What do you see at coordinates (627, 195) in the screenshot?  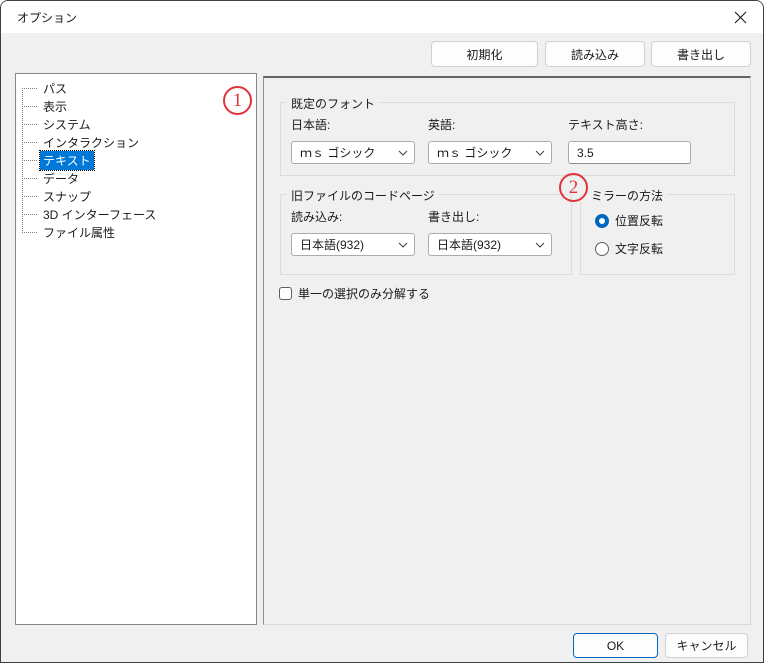 I see `group-caption: ミラーの方法` at bounding box center [627, 195].